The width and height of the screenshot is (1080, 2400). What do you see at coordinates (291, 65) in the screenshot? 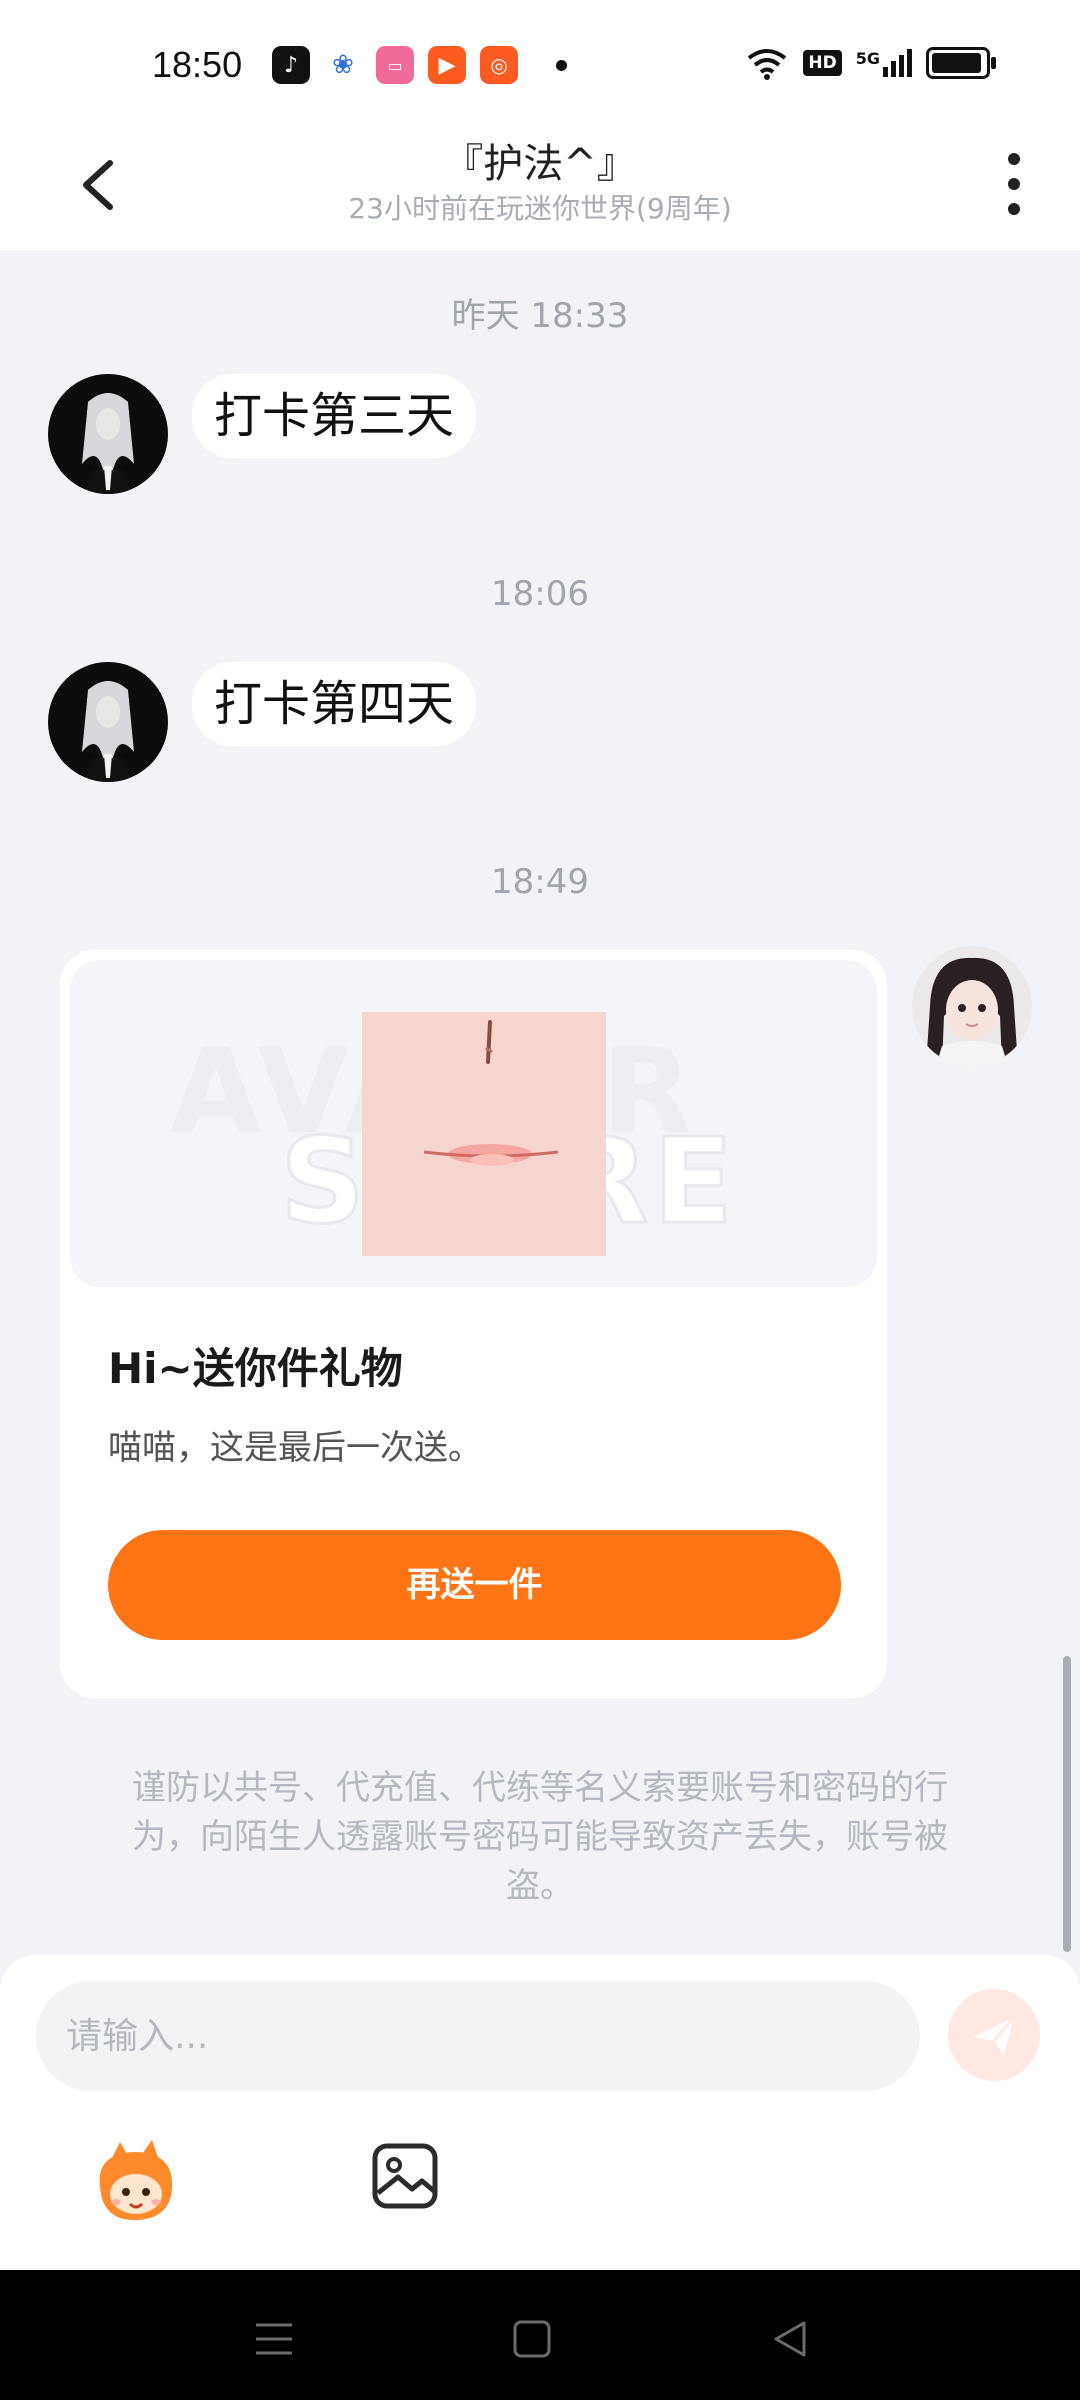
I see `tiktok-icon: ♪` at bounding box center [291, 65].